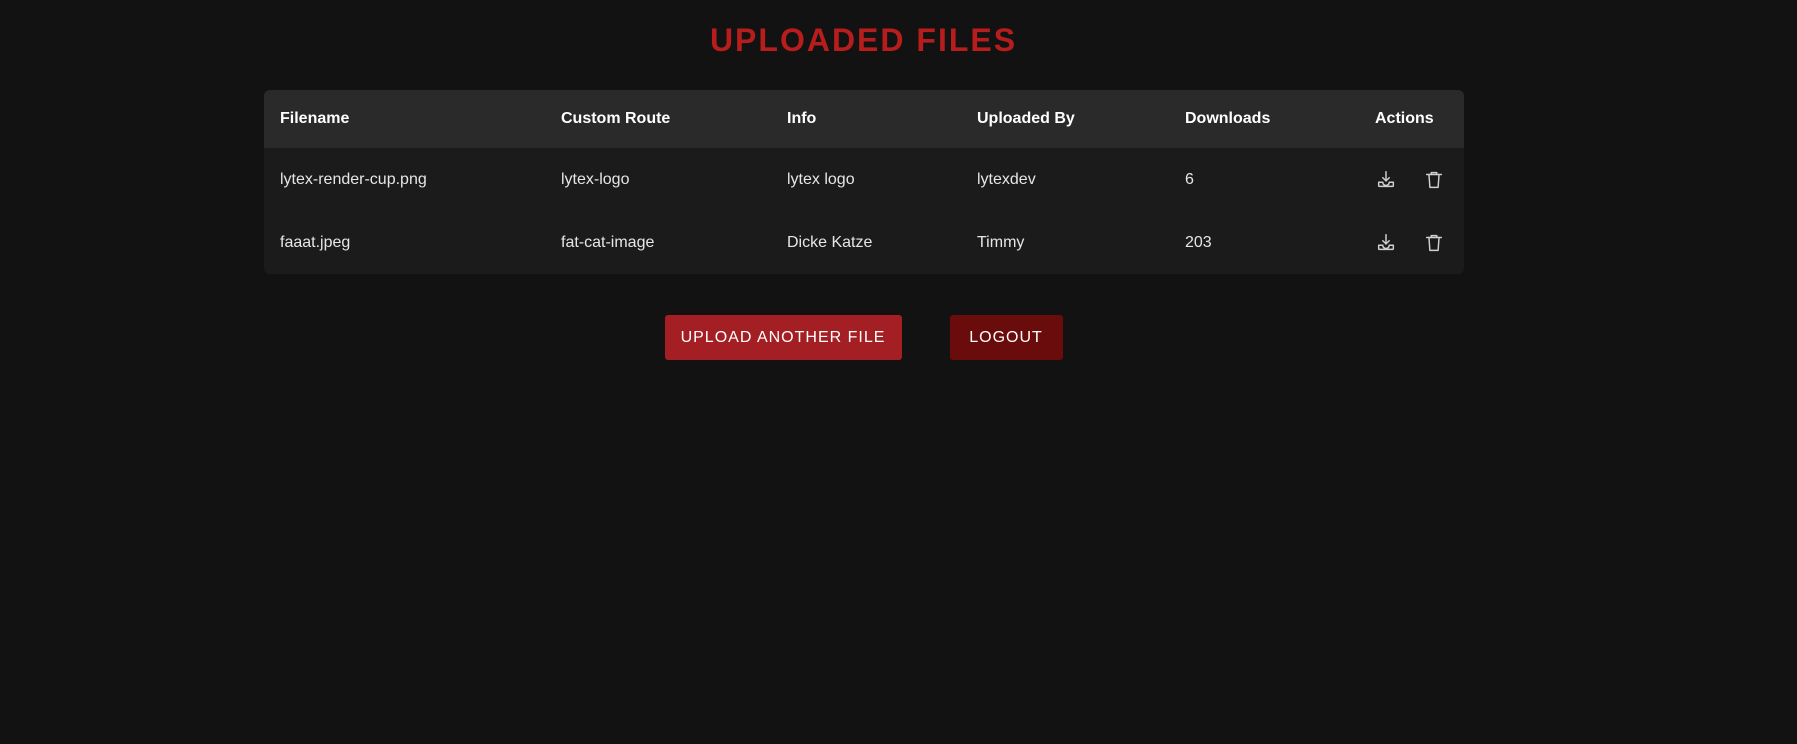 This screenshot has width=1797, height=744. What do you see at coordinates (353, 179) in the screenshot?
I see `cell-filename: lytex-render-cup.png` at bounding box center [353, 179].